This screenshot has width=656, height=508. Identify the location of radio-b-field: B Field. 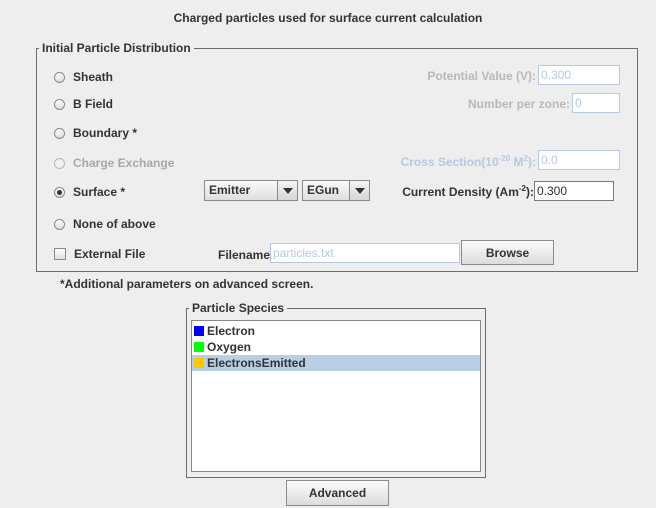
(83, 104).